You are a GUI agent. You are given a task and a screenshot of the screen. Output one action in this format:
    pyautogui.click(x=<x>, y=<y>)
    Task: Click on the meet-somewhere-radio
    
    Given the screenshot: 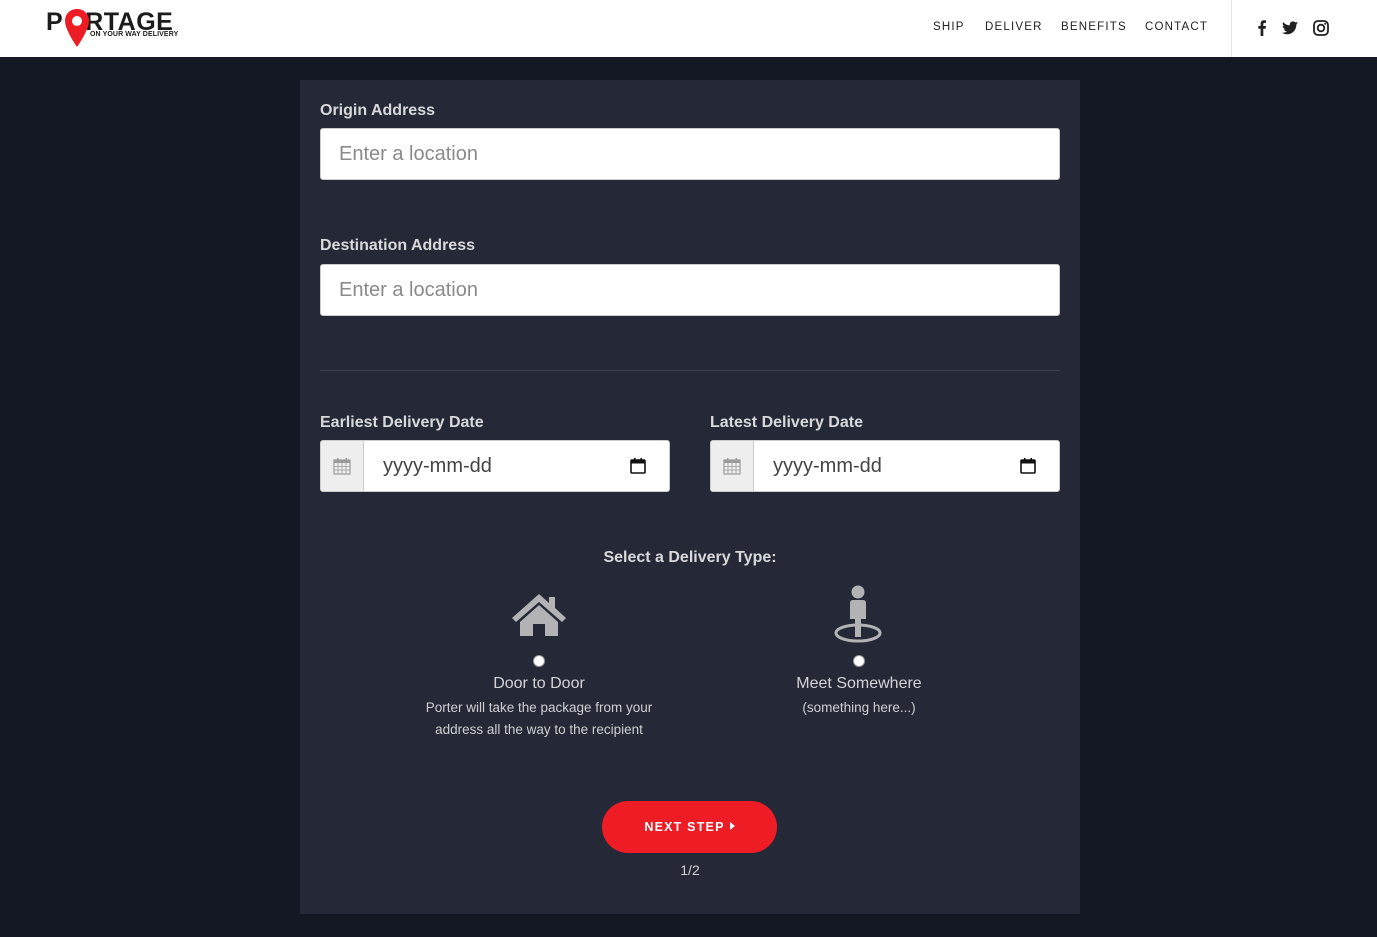 What is the action you would take?
    pyautogui.click(x=859, y=661)
    